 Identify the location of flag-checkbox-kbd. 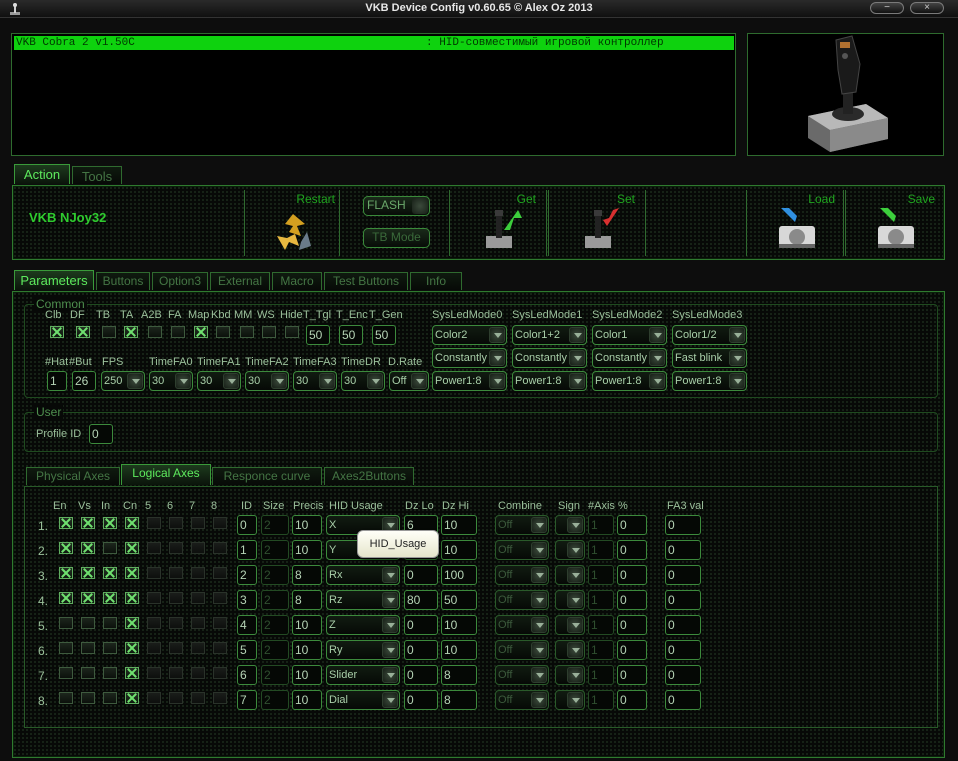
(223, 332).